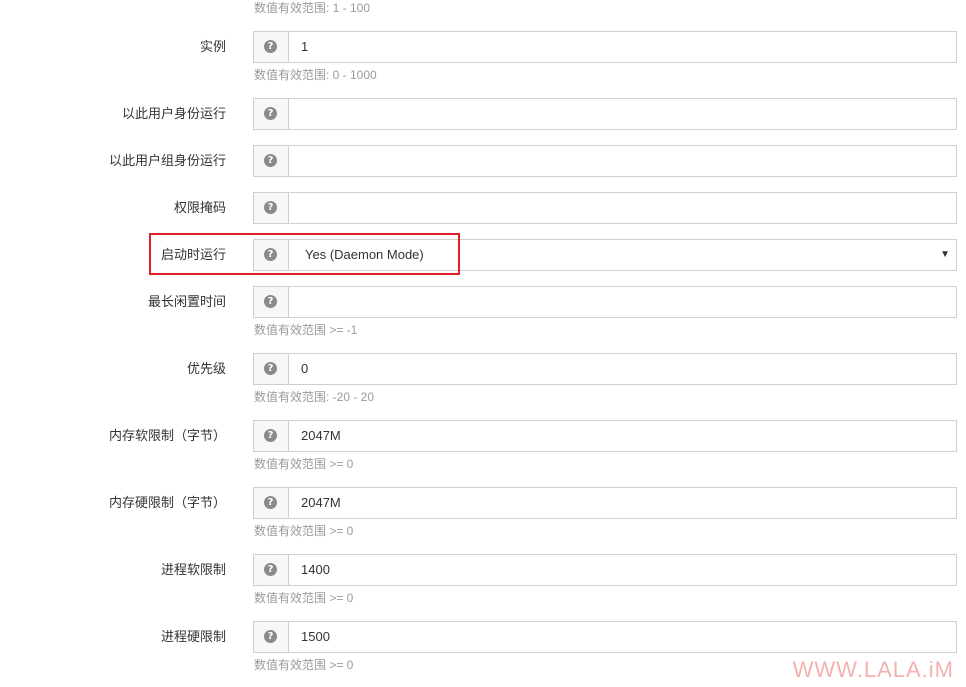 Image resolution: width=966 pixels, height=687 pixels. I want to click on max-idle-time-range-hint: 数值有效范围 >= -1, so click(306, 330).